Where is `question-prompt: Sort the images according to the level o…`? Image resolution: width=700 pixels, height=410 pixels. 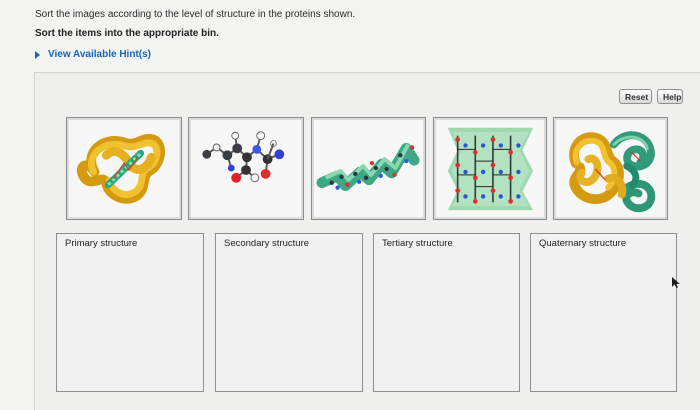
question-prompt: Sort the images according to the level o… is located at coordinates (195, 14).